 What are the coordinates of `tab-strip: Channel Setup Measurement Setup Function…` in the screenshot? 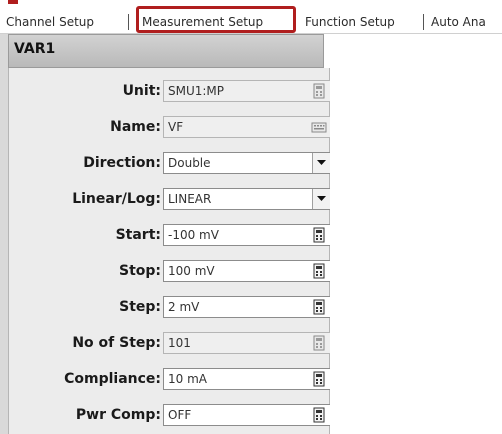 It's located at (251, 17).